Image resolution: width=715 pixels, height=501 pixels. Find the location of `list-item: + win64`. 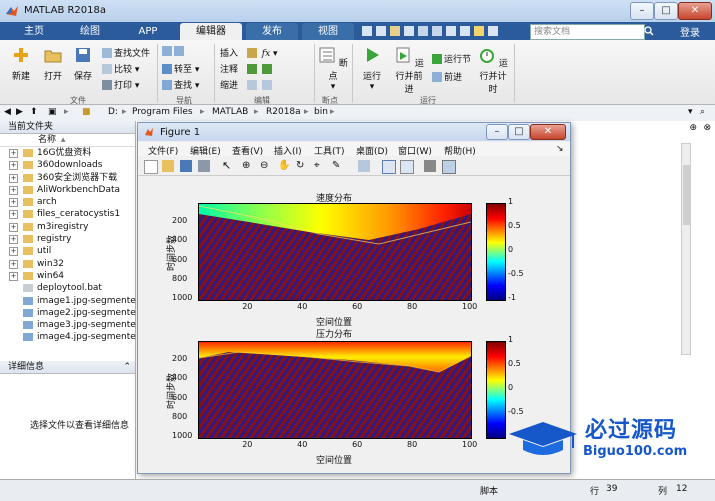

list-item: + win64 is located at coordinates (67, 276).